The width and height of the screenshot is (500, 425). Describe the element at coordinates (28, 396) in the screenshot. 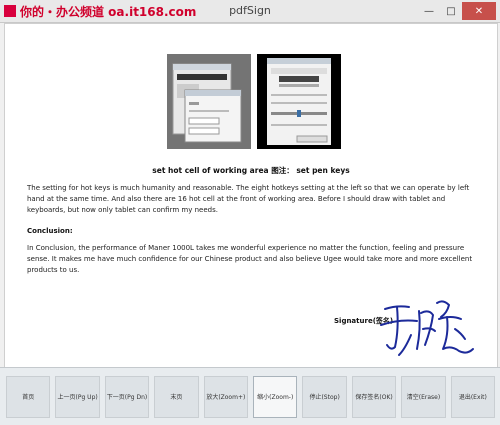

I see `first-page-button: 首页` at that location.